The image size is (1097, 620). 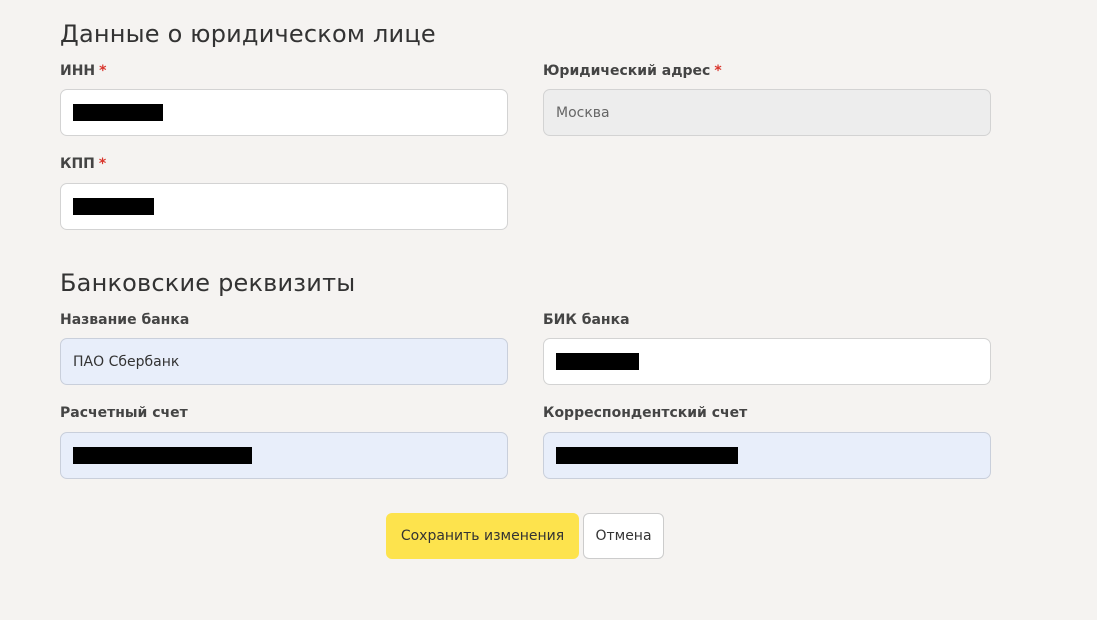 I want to click on bik-label: БИК банка, so click(x=586, y=320).